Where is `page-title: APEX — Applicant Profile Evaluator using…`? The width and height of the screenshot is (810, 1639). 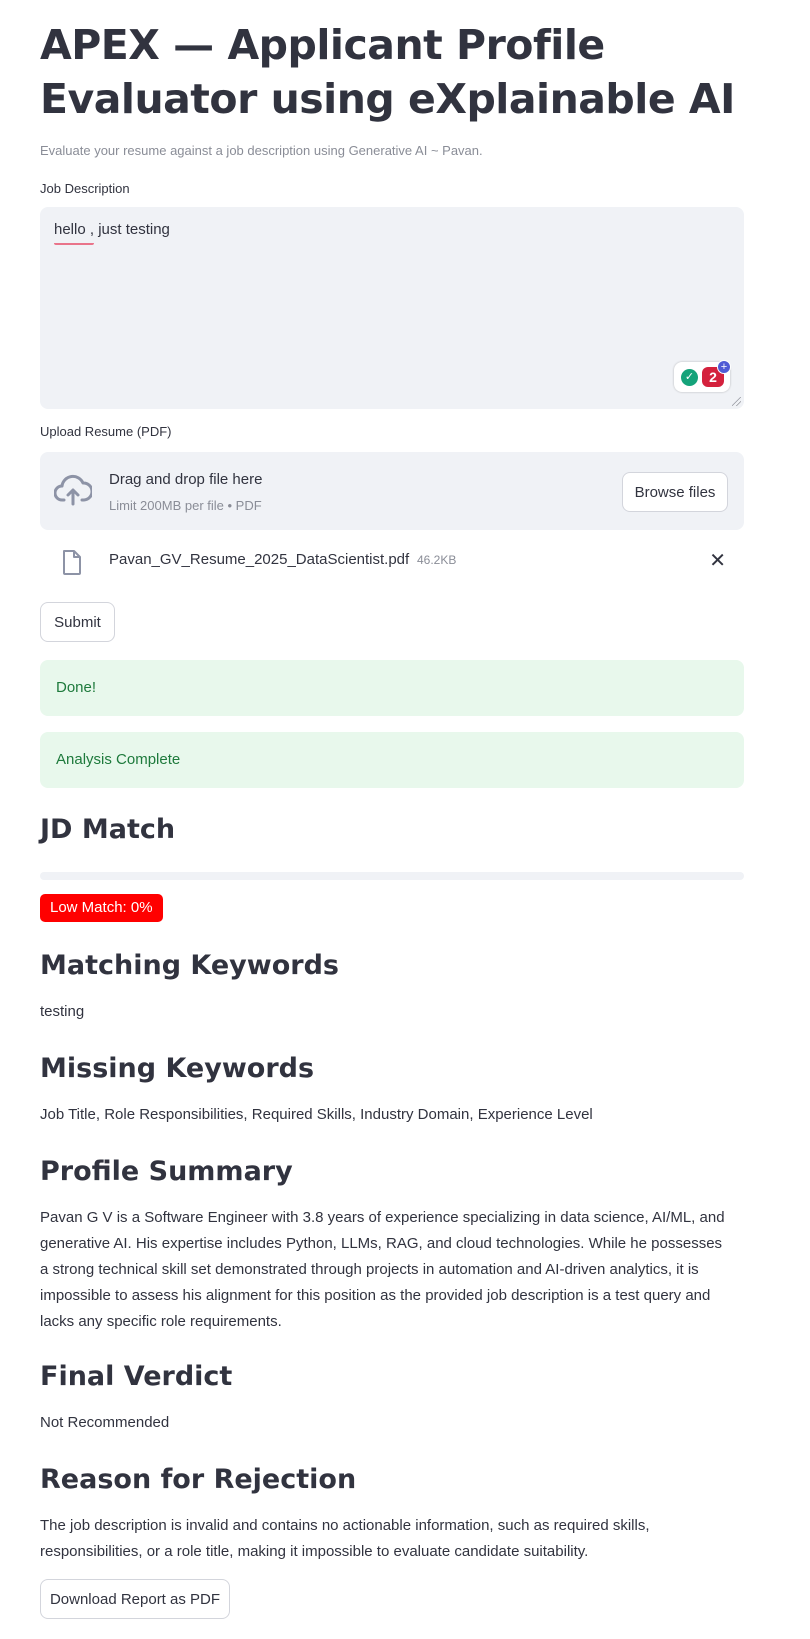 page-title: APEX — Applicant Profile Evaluator using… is located at coordinates (387, 72).